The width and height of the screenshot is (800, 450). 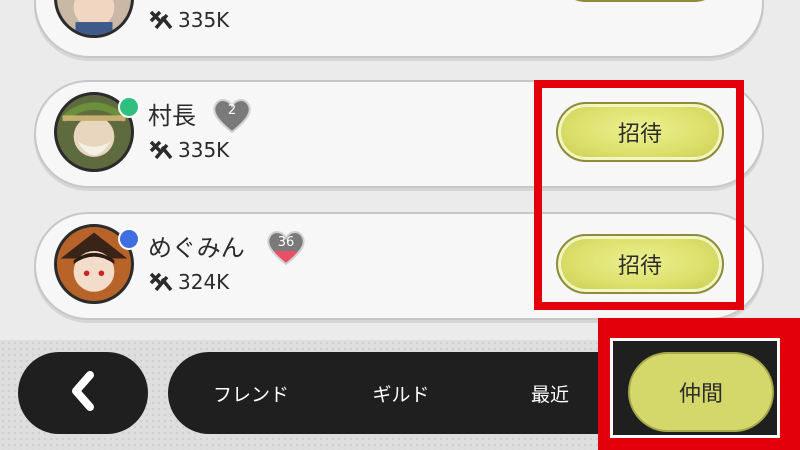 What do you see at coordinates (399, 29) in the screenshot?
I see `friend-card: 335K 招待` at bounding box center [399, 29].